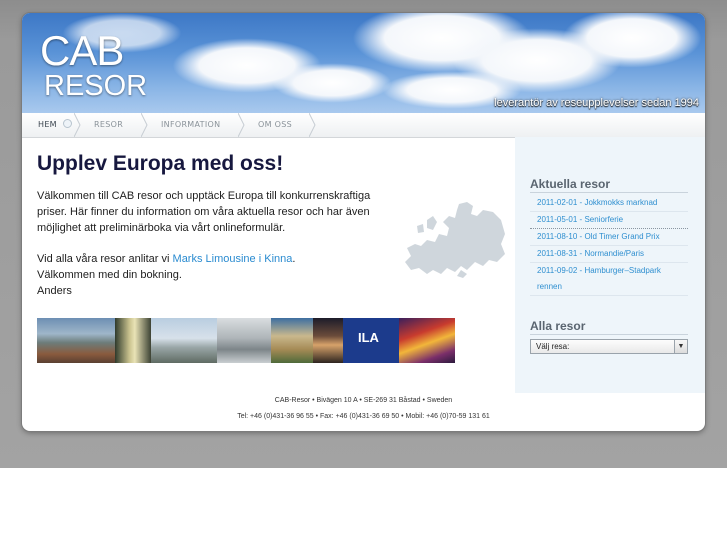 This screenshot has width=727, height=545. What do you see at coordinates (570, 184) in the screenshot?
I see `current-trips-heading: Aktuella resor` at bounding box center [570, 184].